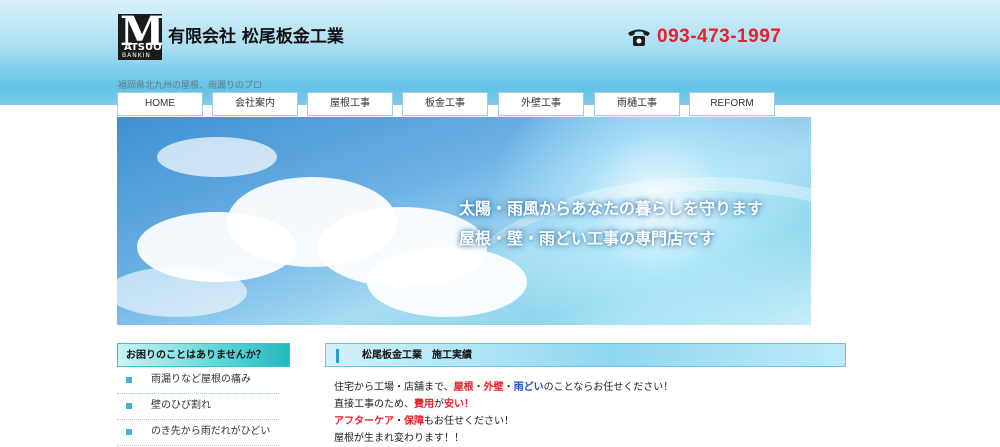  Describe the element at coordinates (136, 55) in the screenshot. I see `logo-text-bankin: BANKIN` at that location.